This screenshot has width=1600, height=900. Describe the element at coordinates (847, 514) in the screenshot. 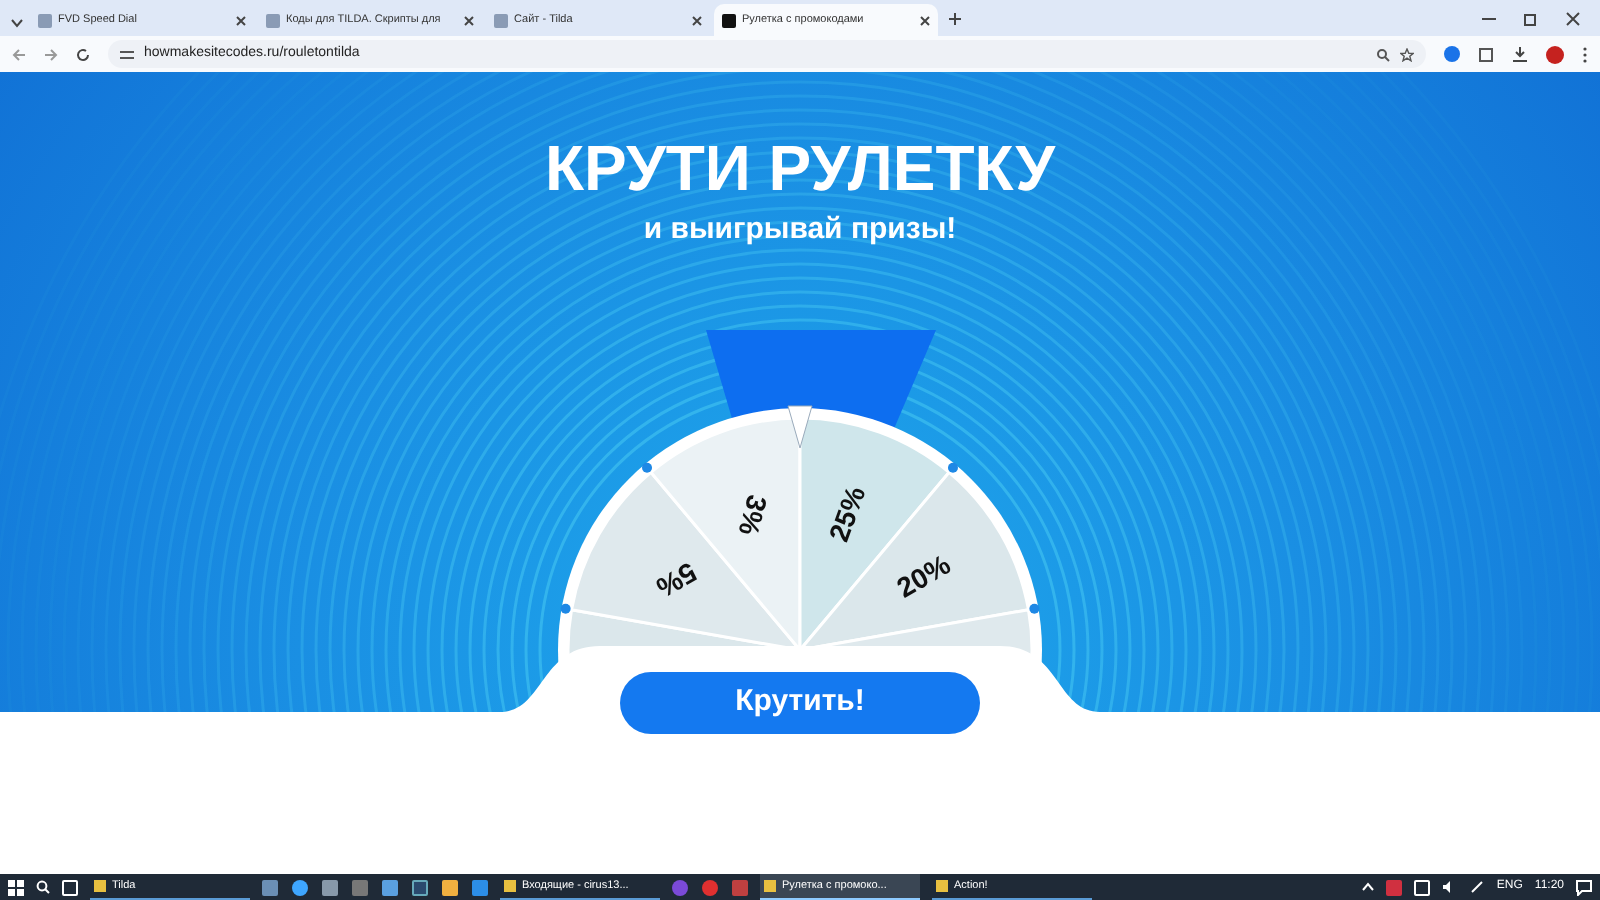

I see `prize-label: 25%` at that location.